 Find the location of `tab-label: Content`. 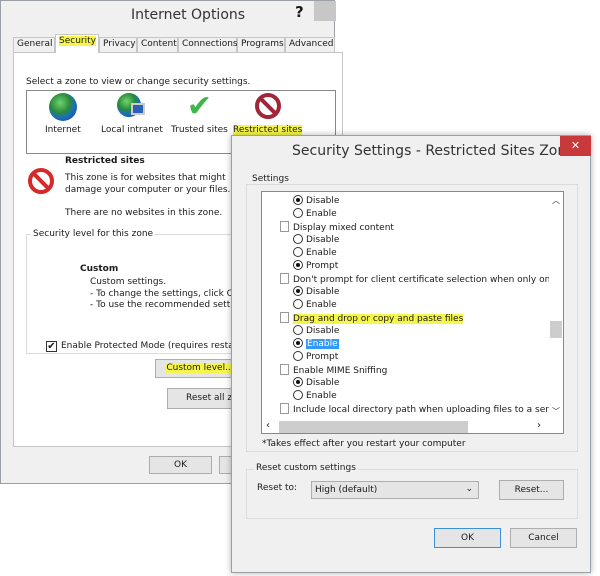

tab-label: Content is located at coordinates (159, 44).